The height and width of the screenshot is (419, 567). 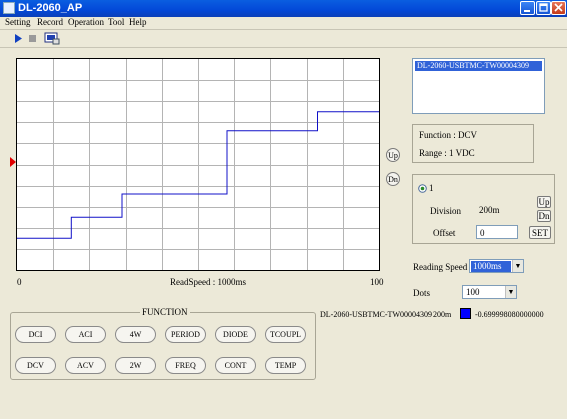 I want to click on division-value: 200m, so click(x=500, y=210).